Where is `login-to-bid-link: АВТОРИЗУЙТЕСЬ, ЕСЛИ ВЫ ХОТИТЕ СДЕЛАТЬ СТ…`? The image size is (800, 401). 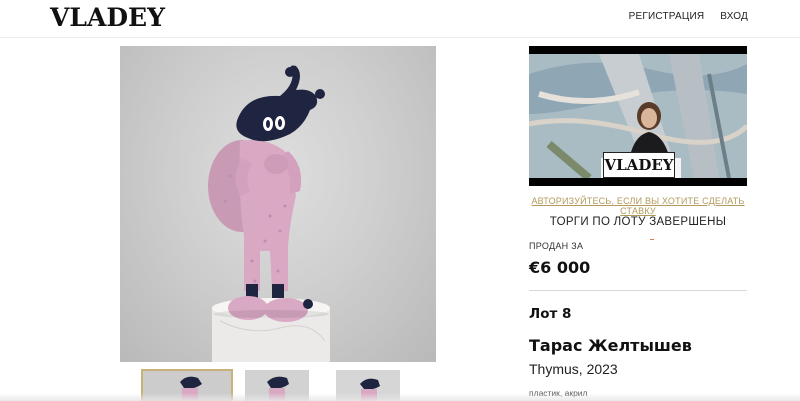 login-to-bid-link: АВТОРИЗУЙТЕСЬ, ЕСЛИ ВЫ ХОТИТЕ СДЕЛАТЬ СТ… is located at coordinates (638, 206).